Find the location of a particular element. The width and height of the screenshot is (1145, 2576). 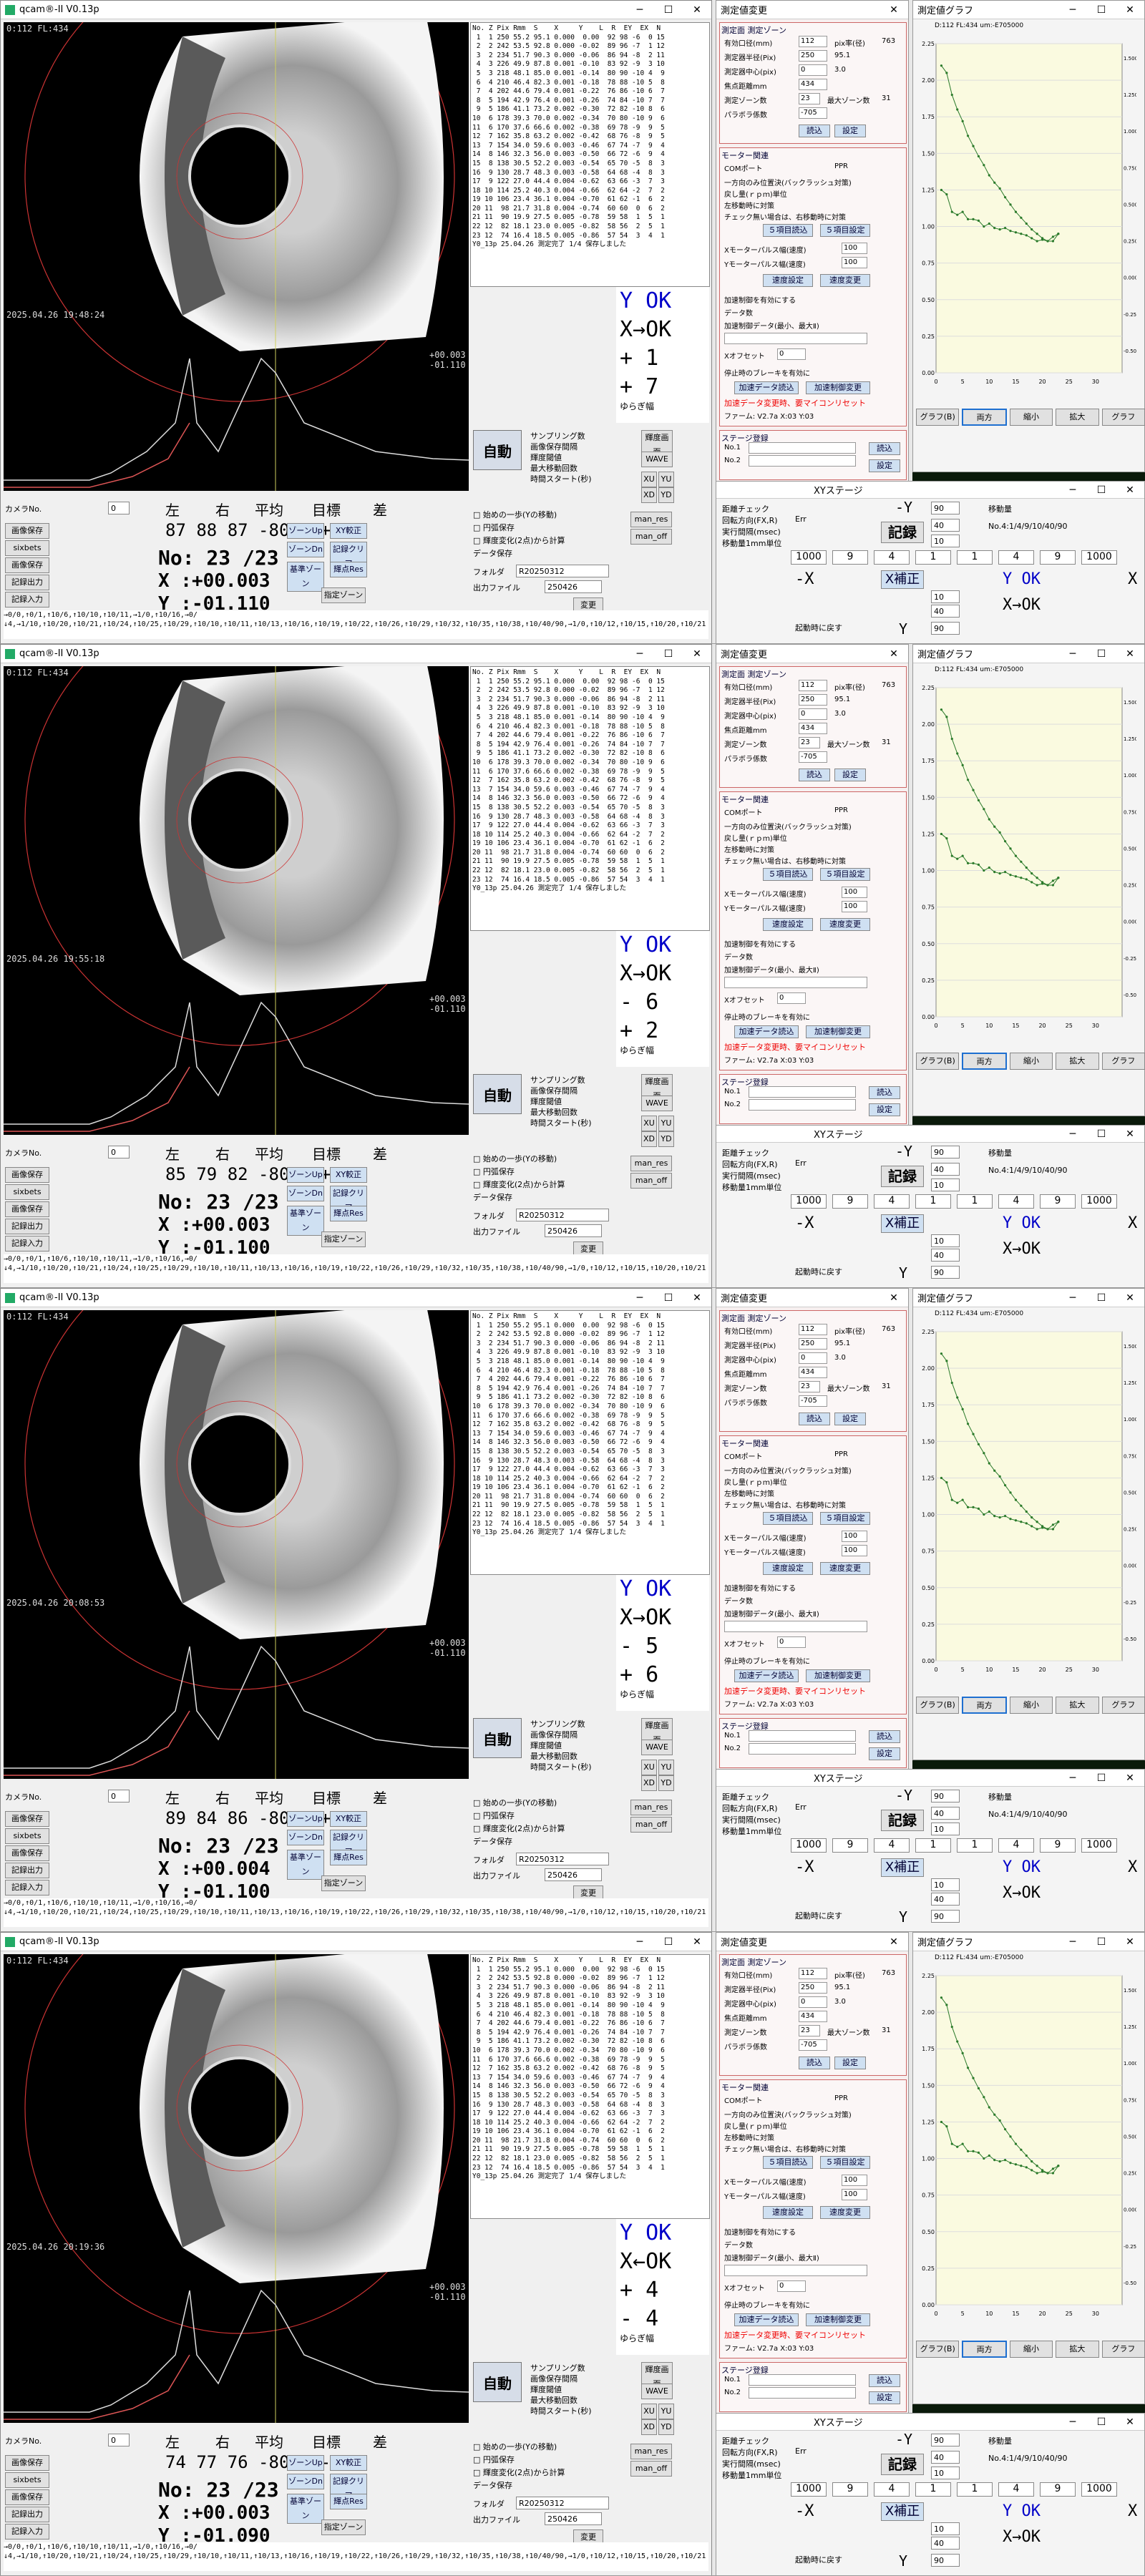

fixed-zone-button: 指定ゾーン is located at coordinates (343, 2527).